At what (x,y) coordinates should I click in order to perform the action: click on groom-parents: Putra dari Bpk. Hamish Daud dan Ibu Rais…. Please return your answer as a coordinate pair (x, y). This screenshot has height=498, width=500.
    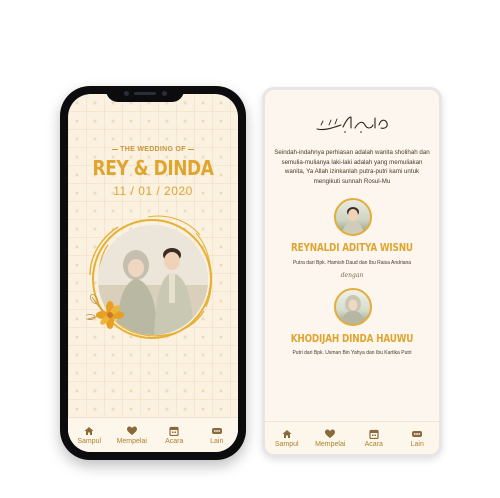
    Looking at the image, I should click on (352, 263).